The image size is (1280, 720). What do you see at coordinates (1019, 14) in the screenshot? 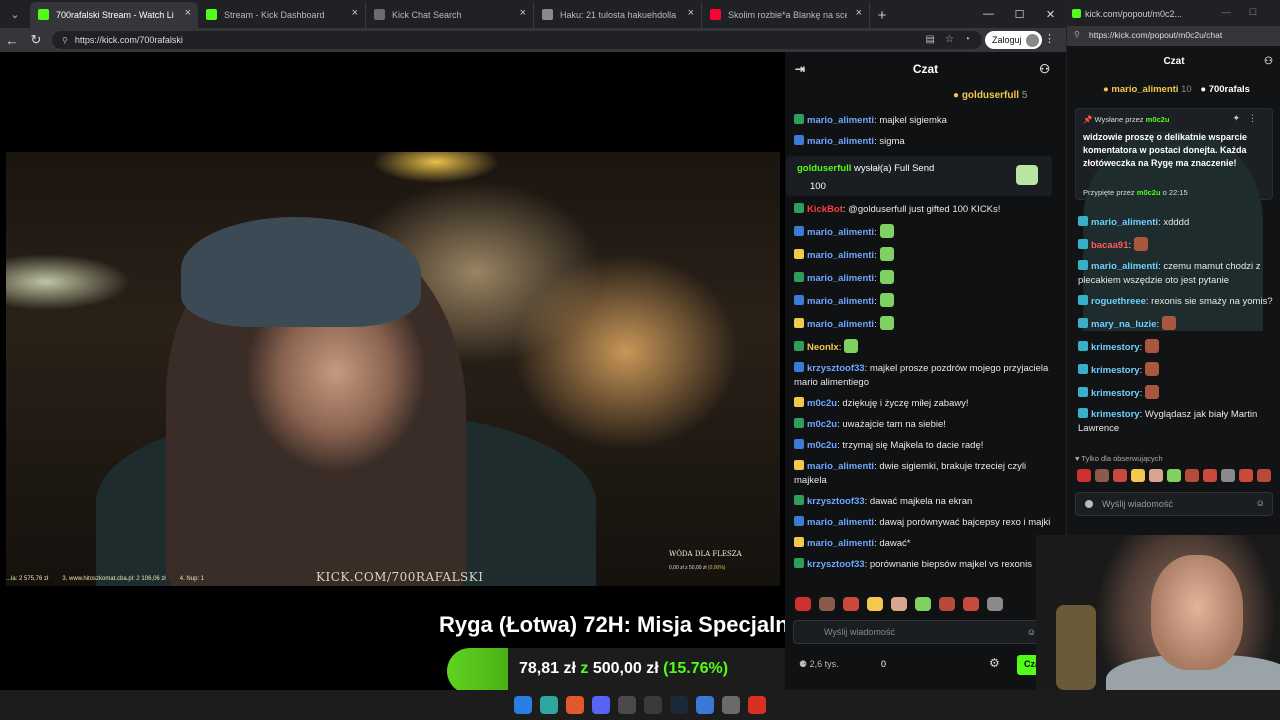
I see `maximize-icon: ☐` at bounding box center [1019, 14].